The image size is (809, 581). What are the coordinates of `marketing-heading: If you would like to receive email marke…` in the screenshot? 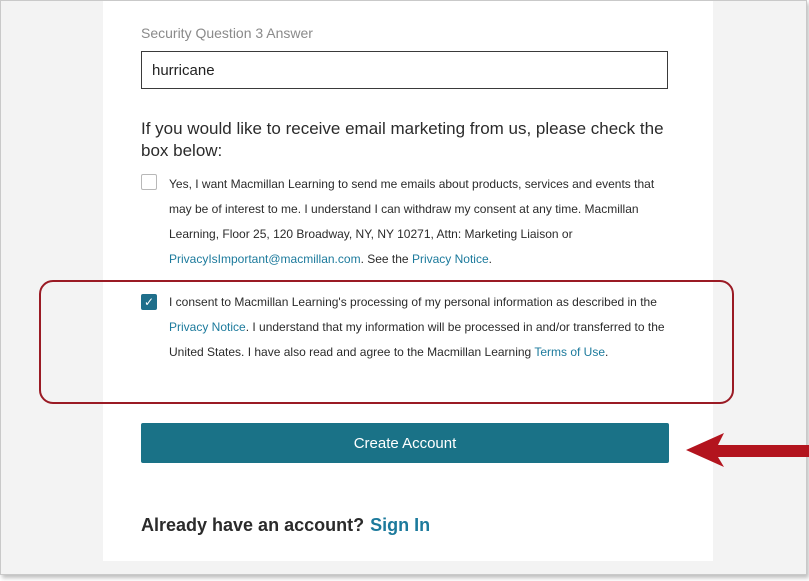 It's located at (402, 139).